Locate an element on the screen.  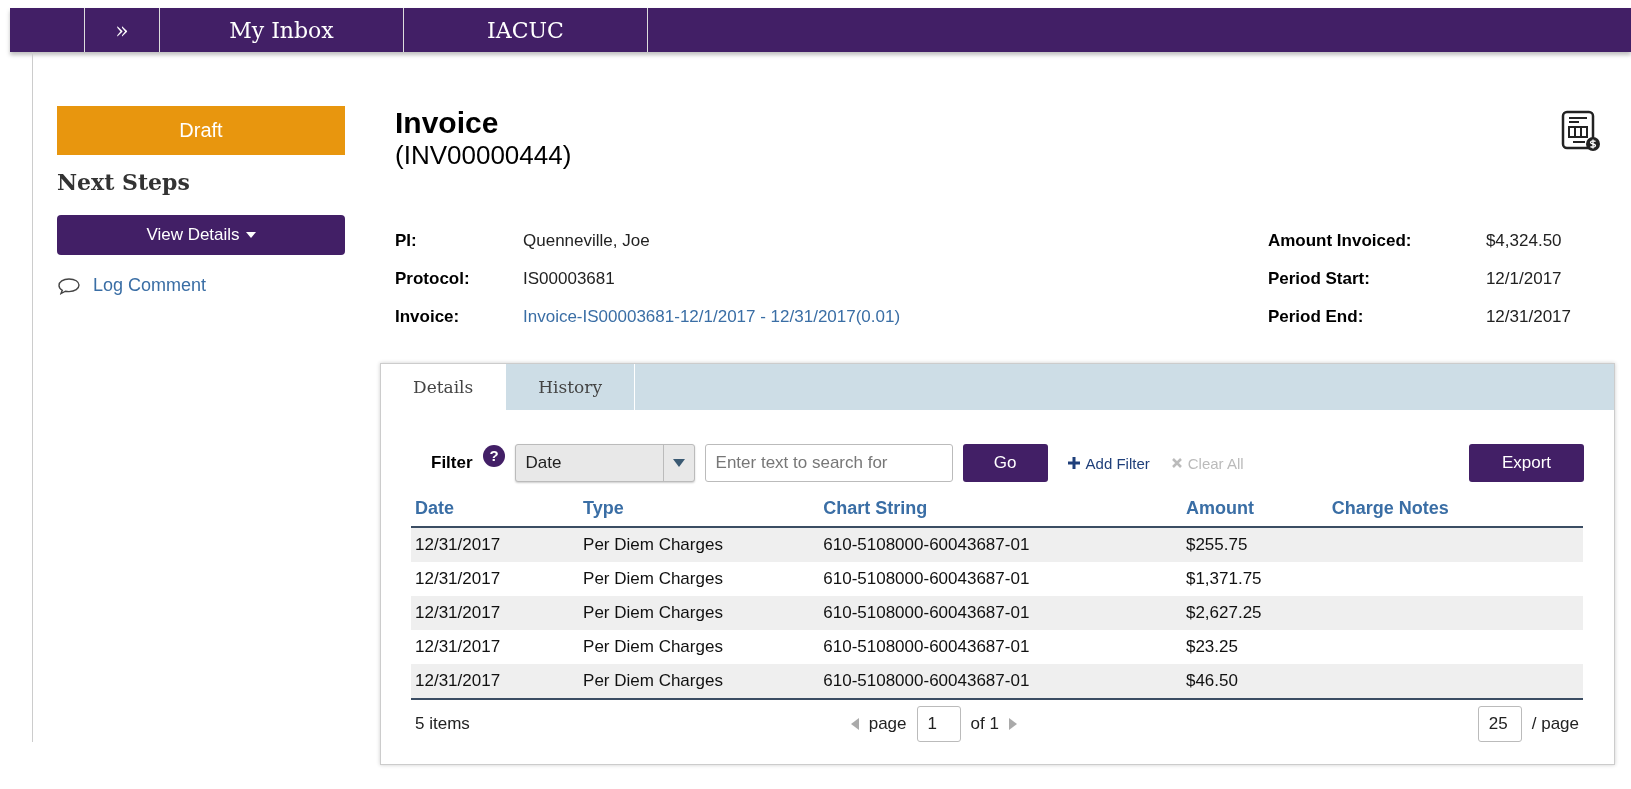
next-page-icon is located at coordinates (1012, 724).